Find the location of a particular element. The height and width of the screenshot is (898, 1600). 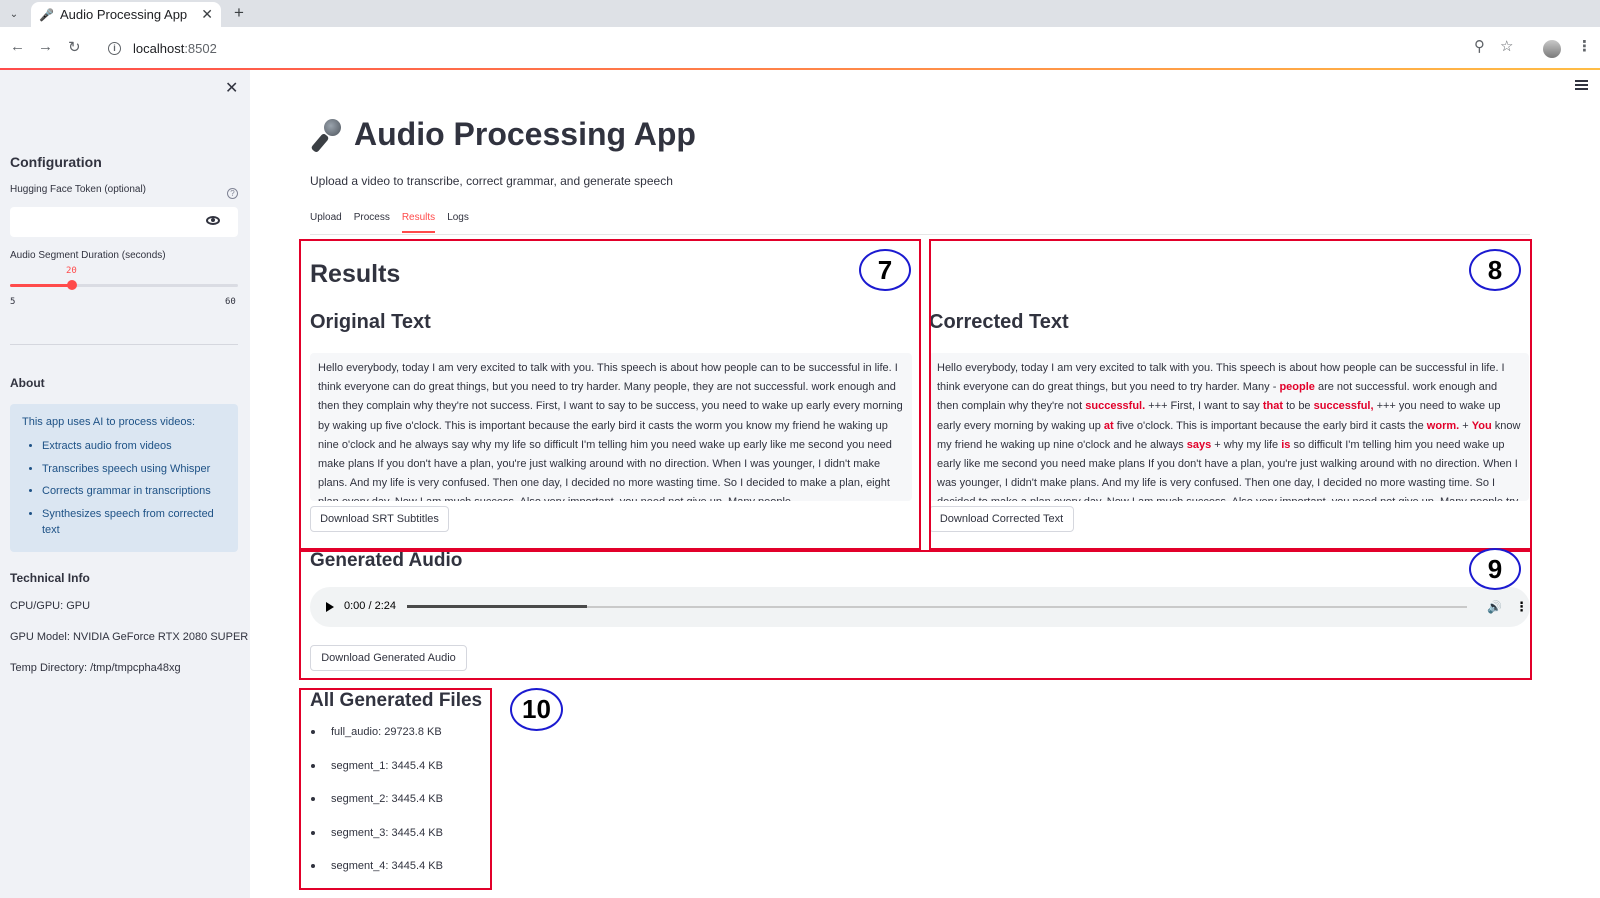

main-menu-icon is located at coordinates (1581, 85).